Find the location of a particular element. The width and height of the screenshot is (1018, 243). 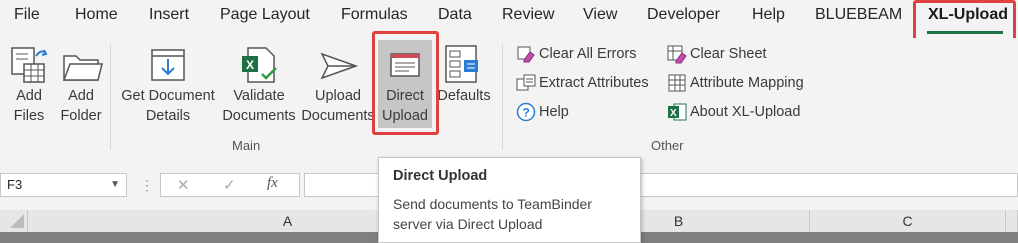

defaults-icon is located at coordinates (464, 64).